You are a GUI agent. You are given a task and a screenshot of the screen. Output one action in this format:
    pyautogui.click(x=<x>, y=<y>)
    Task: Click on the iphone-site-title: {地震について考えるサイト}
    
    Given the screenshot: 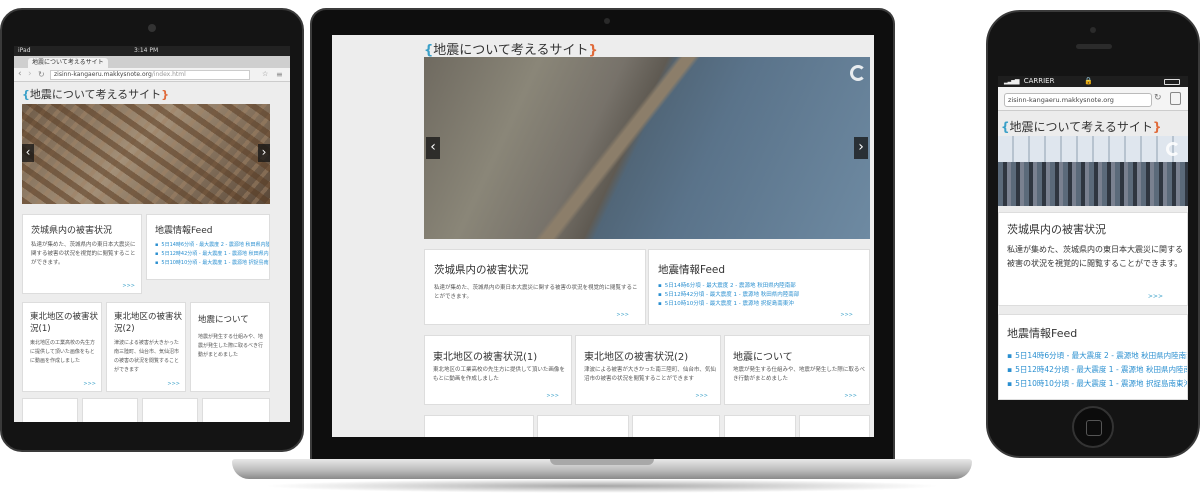 What is the action you would take?
    pyautogui.click(x=1081, y=126)
    